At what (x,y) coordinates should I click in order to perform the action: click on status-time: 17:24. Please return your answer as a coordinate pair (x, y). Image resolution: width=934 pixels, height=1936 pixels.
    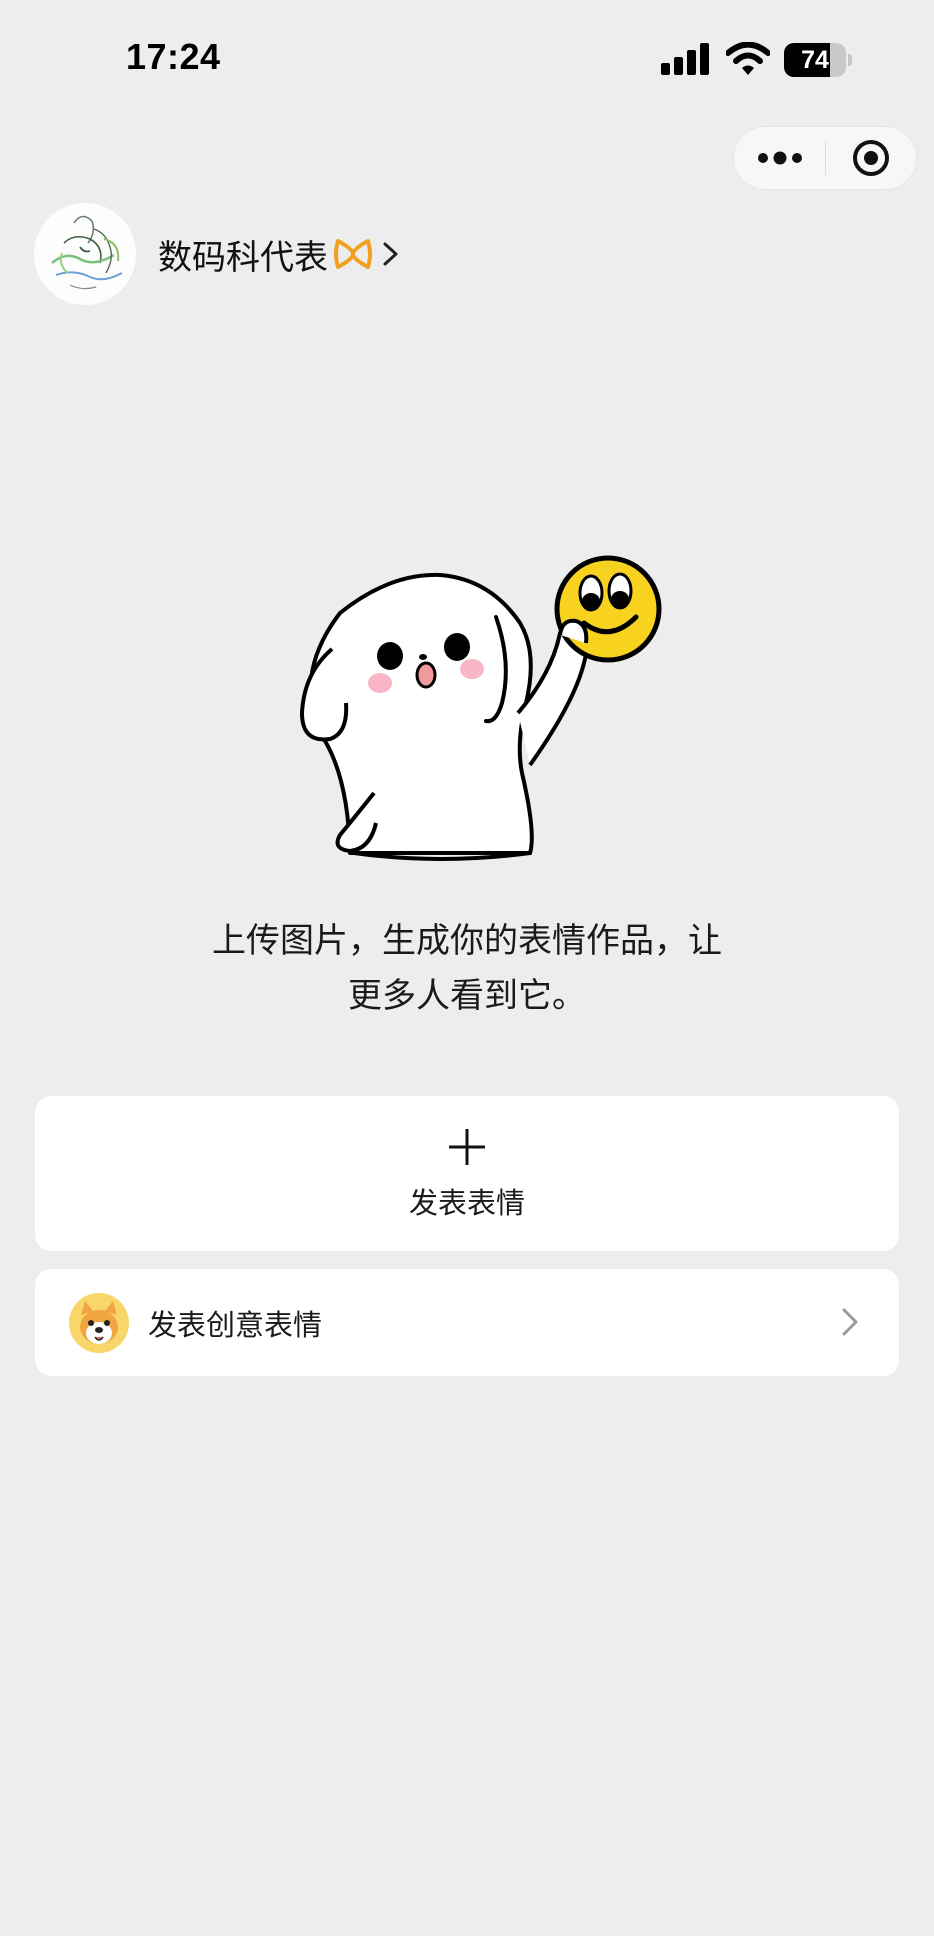
    Looking at the image, I should click on (173, 56).